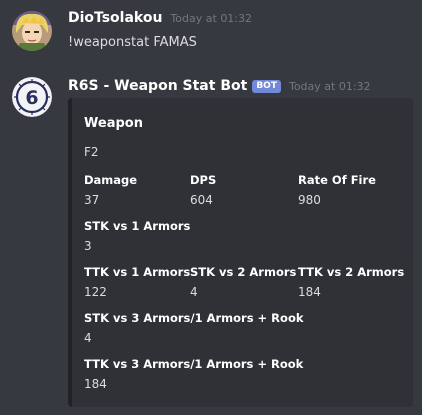 The height and width of the screenshot is (415, 422). What do you see at coordinates (309, 200) in the screenshot?
I see `field-value: 980` at bounding box center [309, 200].